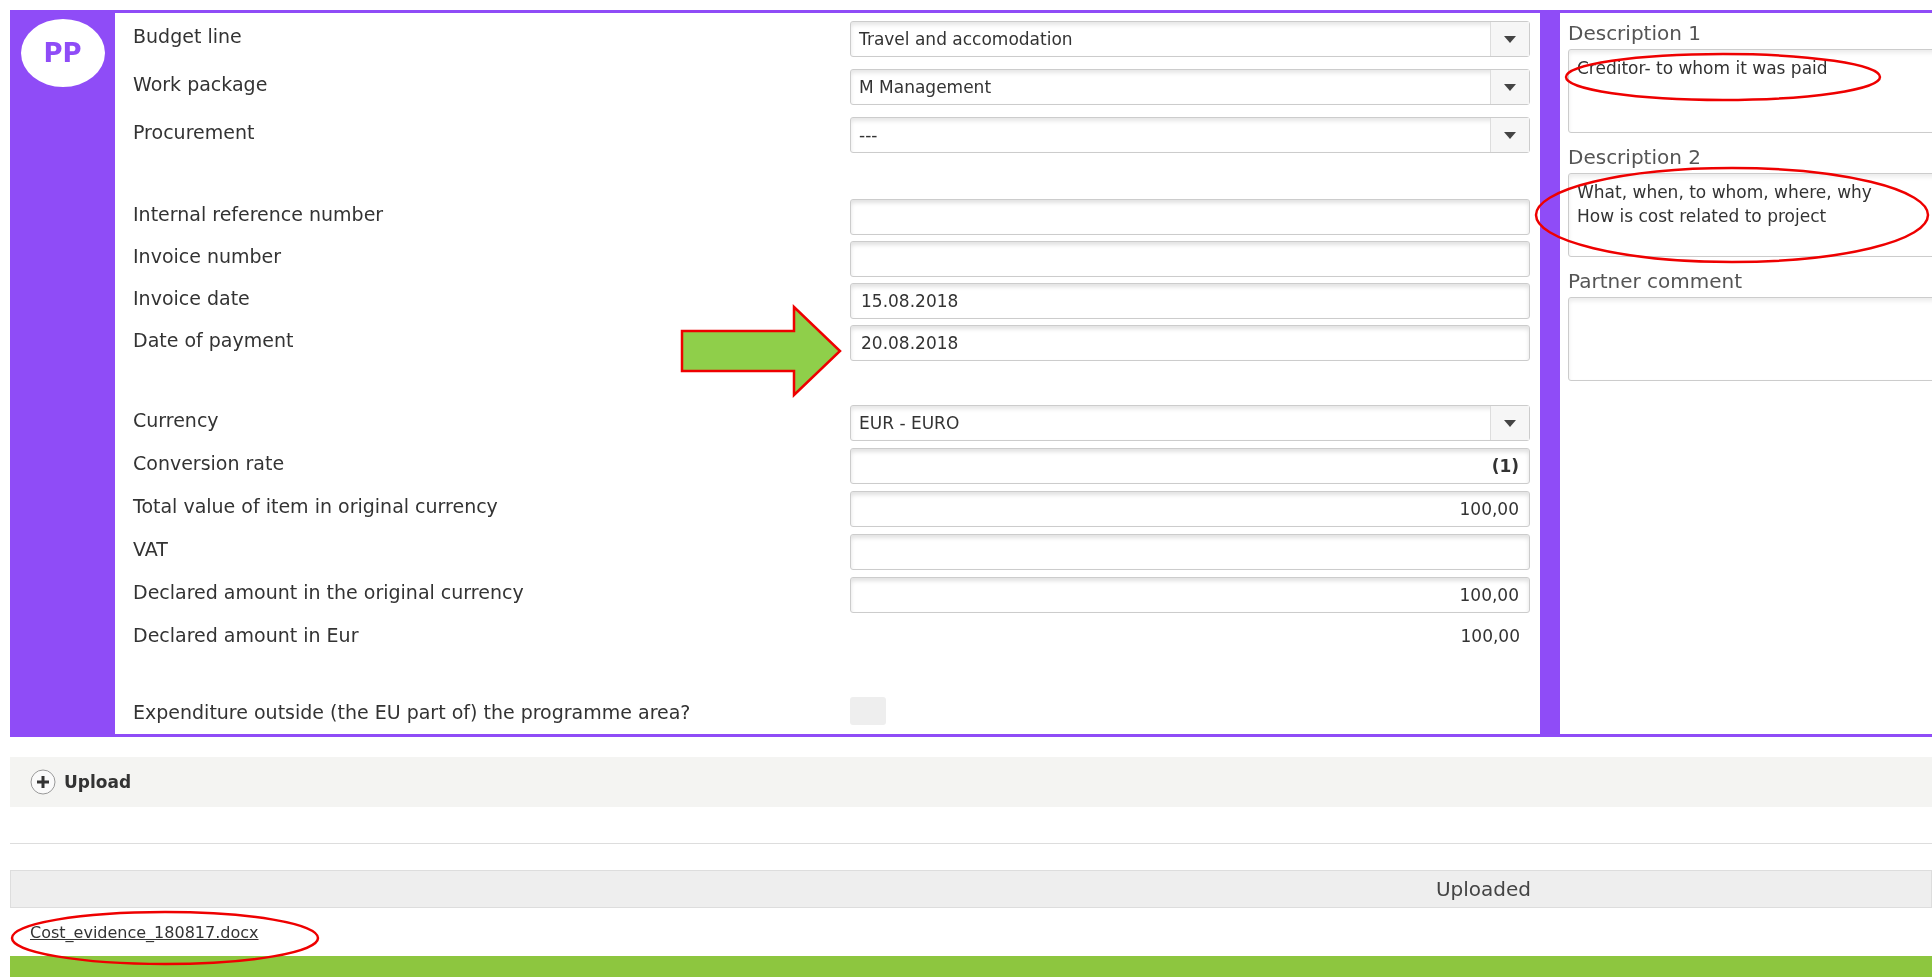 This screenshot has width=1932, height=977. I want to click on field-label: Conversion rate, so click(209, 462).